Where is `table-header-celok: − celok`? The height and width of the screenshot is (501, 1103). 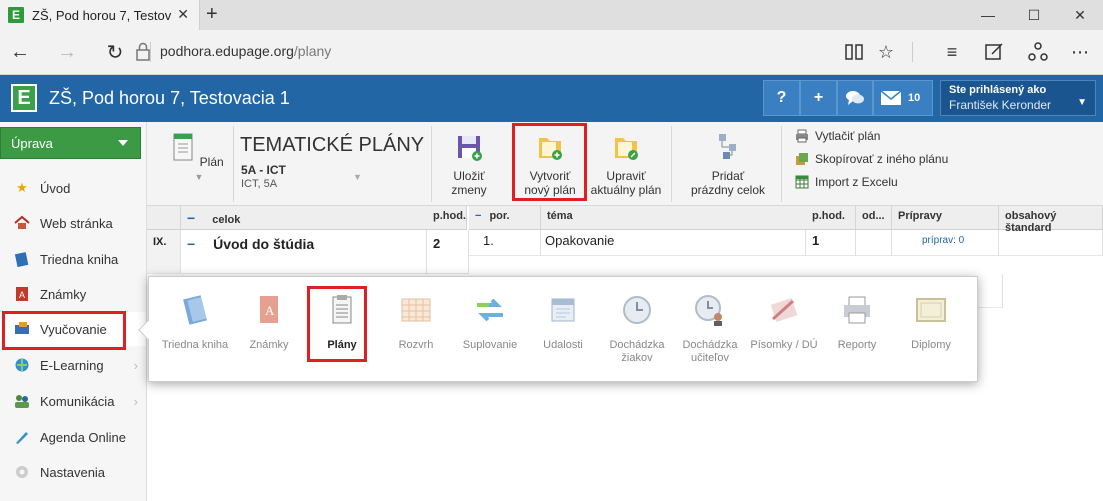 table-header-celok: − celok is located at coordinates (306, 218).